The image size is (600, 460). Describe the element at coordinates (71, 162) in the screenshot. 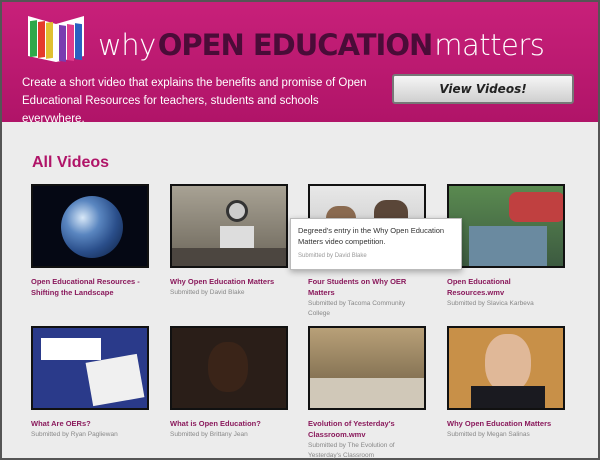

I see `section-title: All Videos` at that location.